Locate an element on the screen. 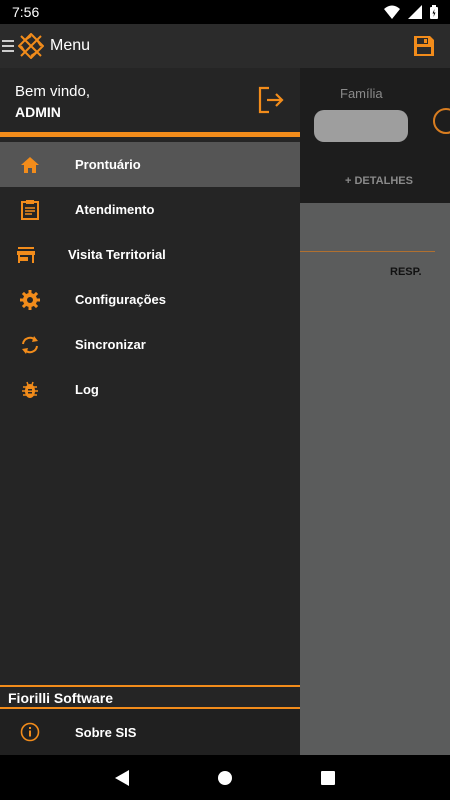 The image size is (450, 800). home-button is located at coordinates (225, 778).